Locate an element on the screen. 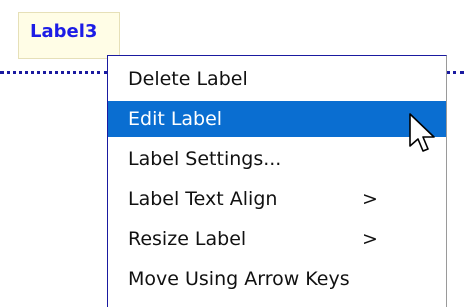 Image resolution: width=464 pixels, height=307 pixels. menu-item-delete-label: Delete Label is located at coordinates (277, 79).